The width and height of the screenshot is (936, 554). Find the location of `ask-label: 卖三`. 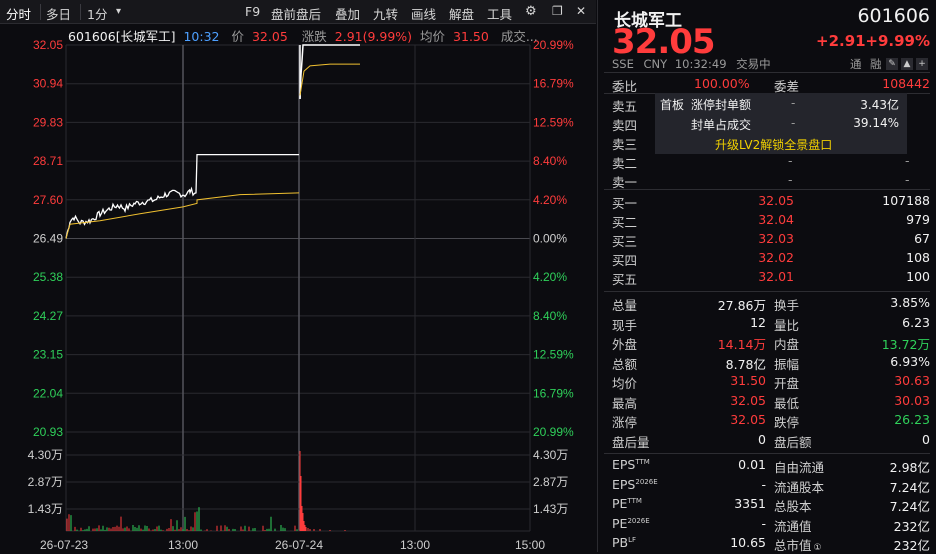

ask-label: 卖三 is located at coordinates (625, 144).